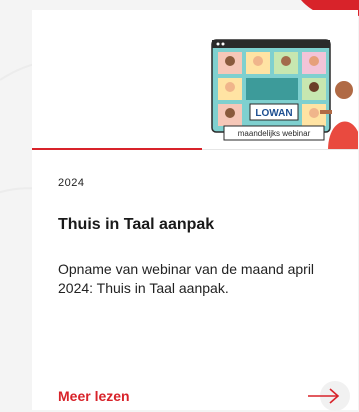 Image resolution: width=359 pixels, height=412 pixels. Describe the element at coordinates (280, 149) in the screenshot. I see `divider` at that location.